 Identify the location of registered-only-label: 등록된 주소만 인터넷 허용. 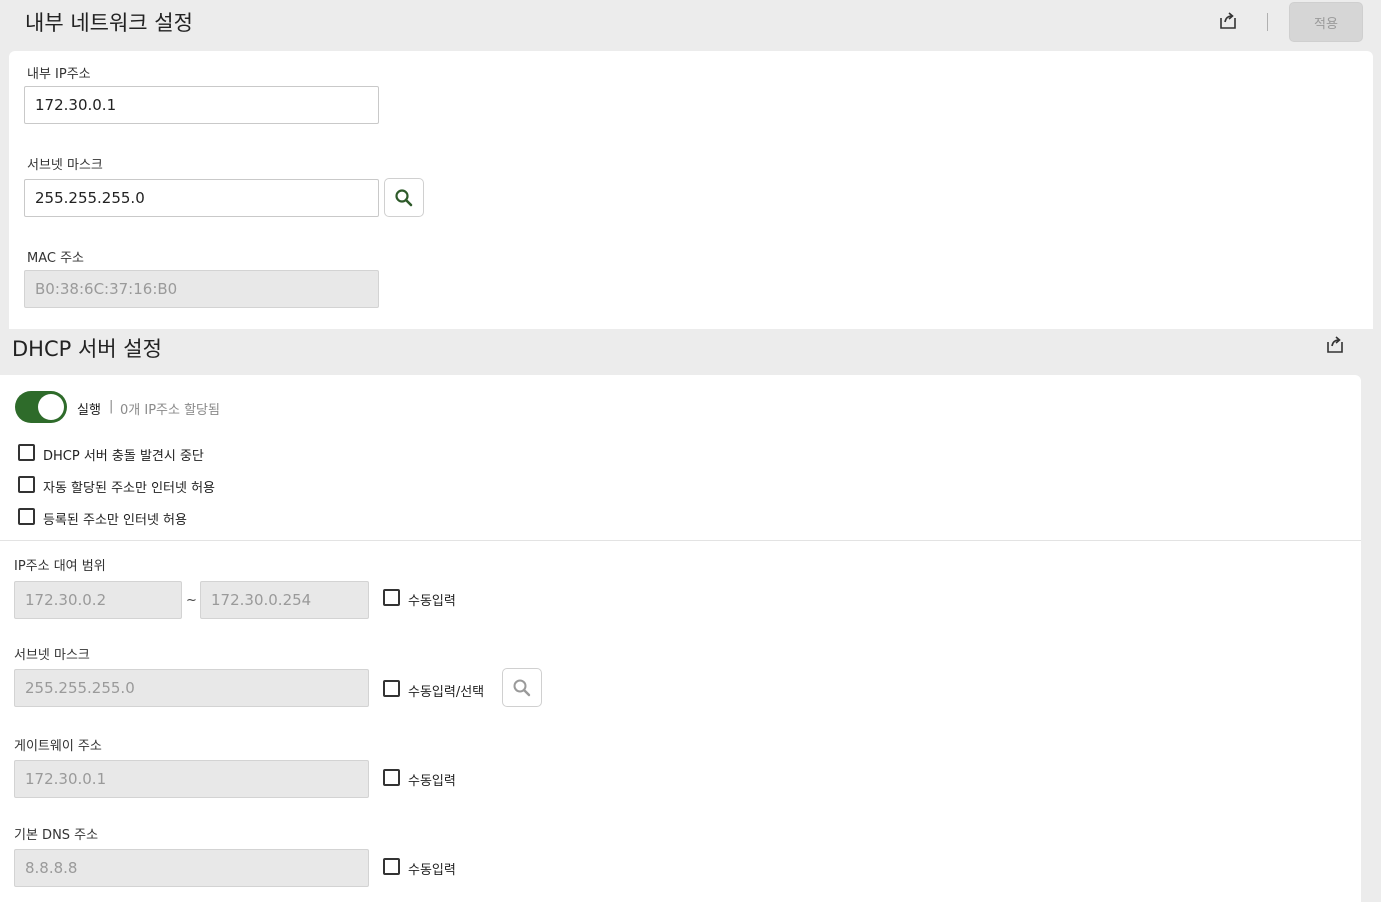
(115, 520).